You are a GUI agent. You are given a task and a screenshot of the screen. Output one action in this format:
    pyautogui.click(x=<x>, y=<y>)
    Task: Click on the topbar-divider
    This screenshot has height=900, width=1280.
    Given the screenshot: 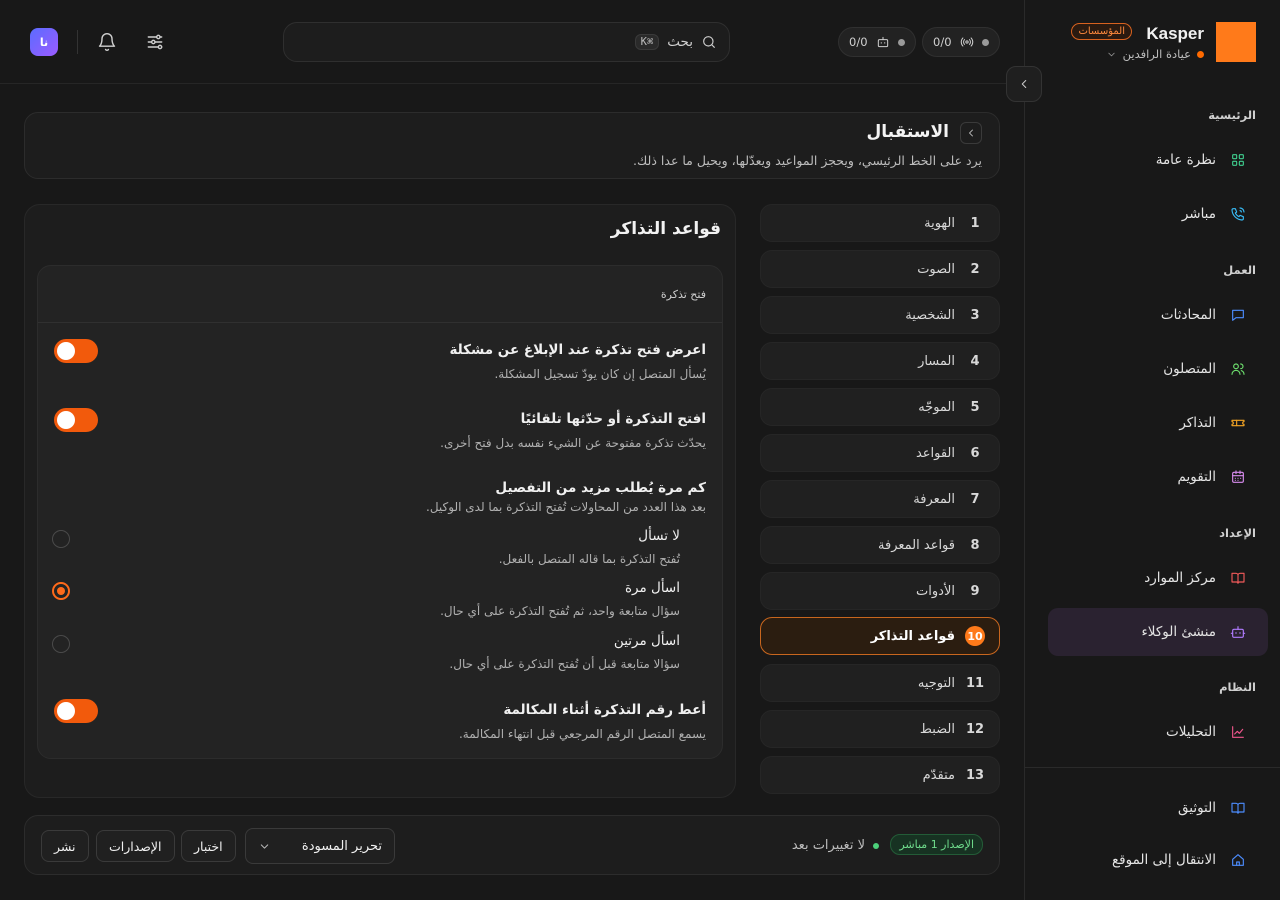 What is the action you would take?
    pyautogui.click(x=77, y=42)
    